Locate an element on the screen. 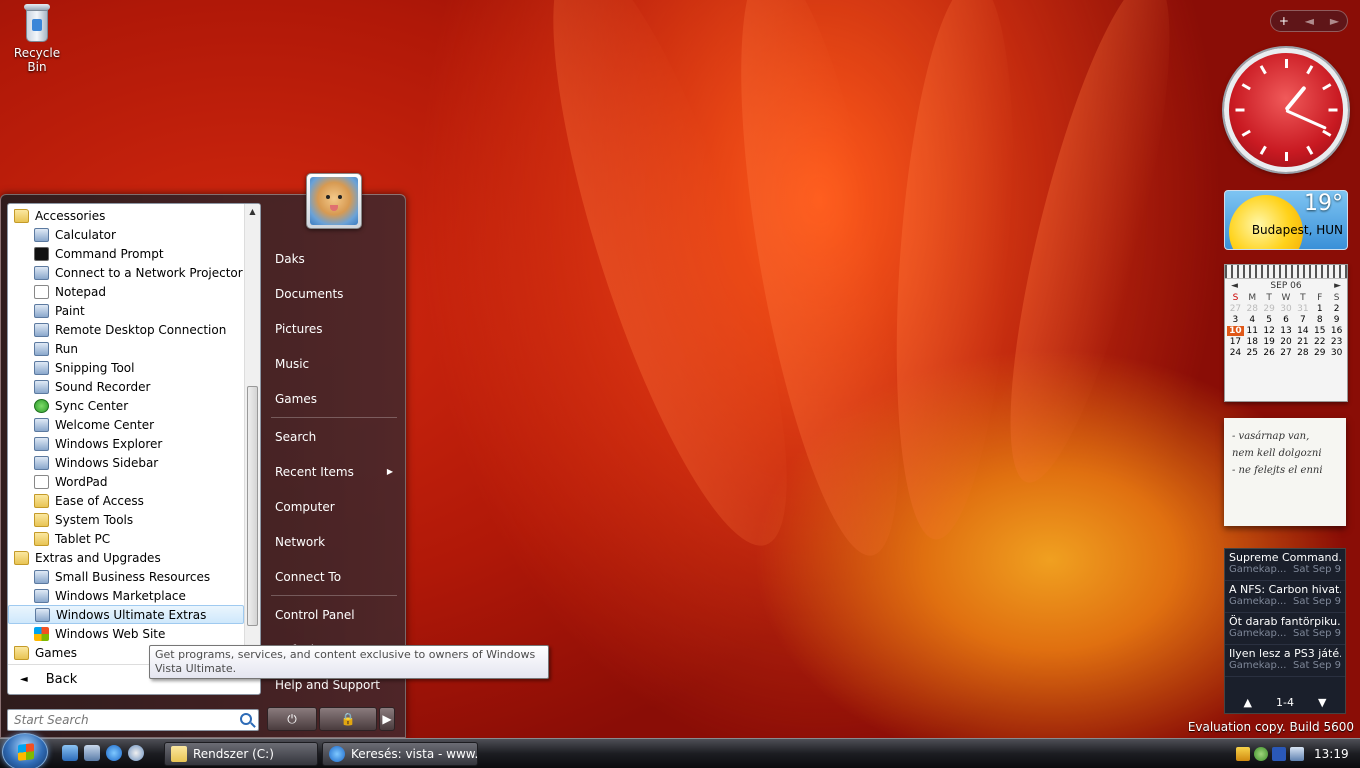 This screenshot has height=768, width=1360. media-player-icon is located at coordinates (136, 753).